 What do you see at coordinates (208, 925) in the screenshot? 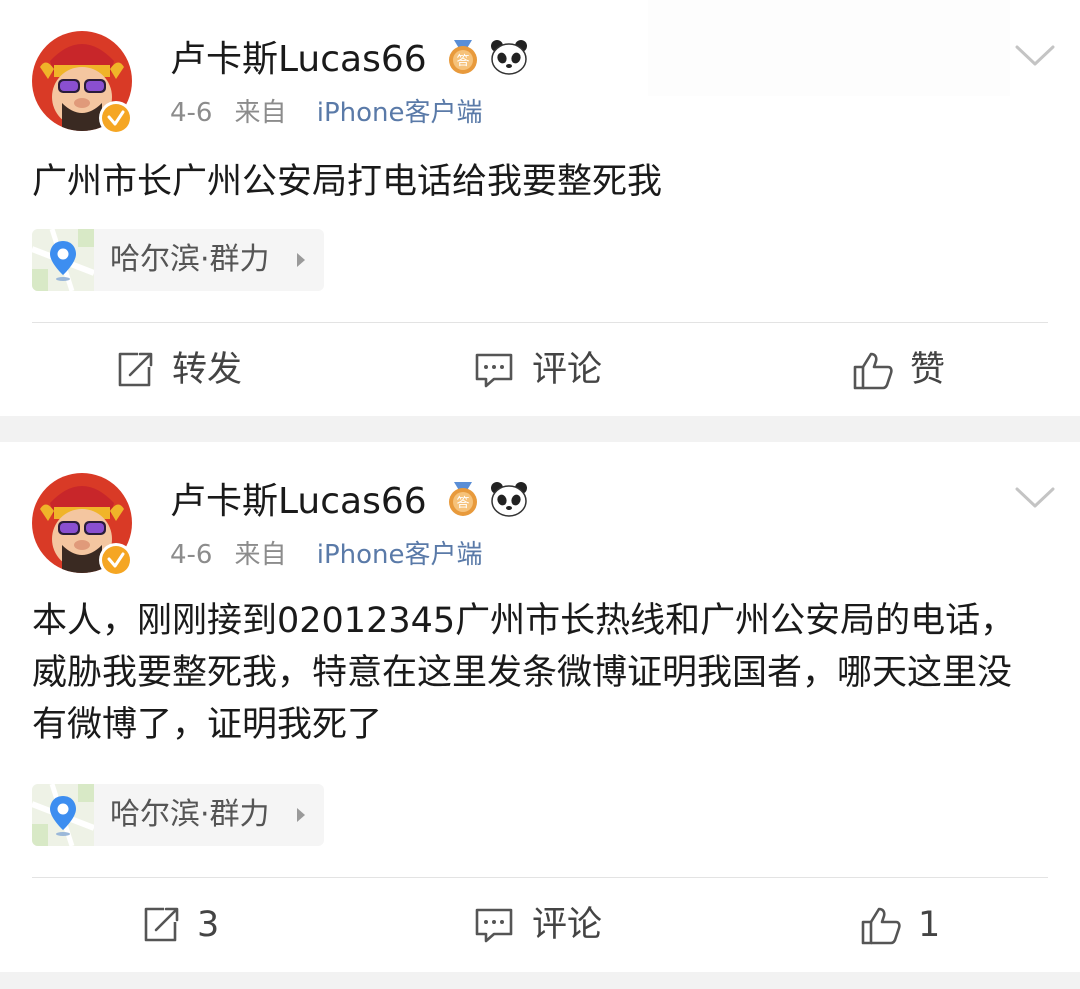
I see `repost-count: 3` at bounding box center [208, 925].